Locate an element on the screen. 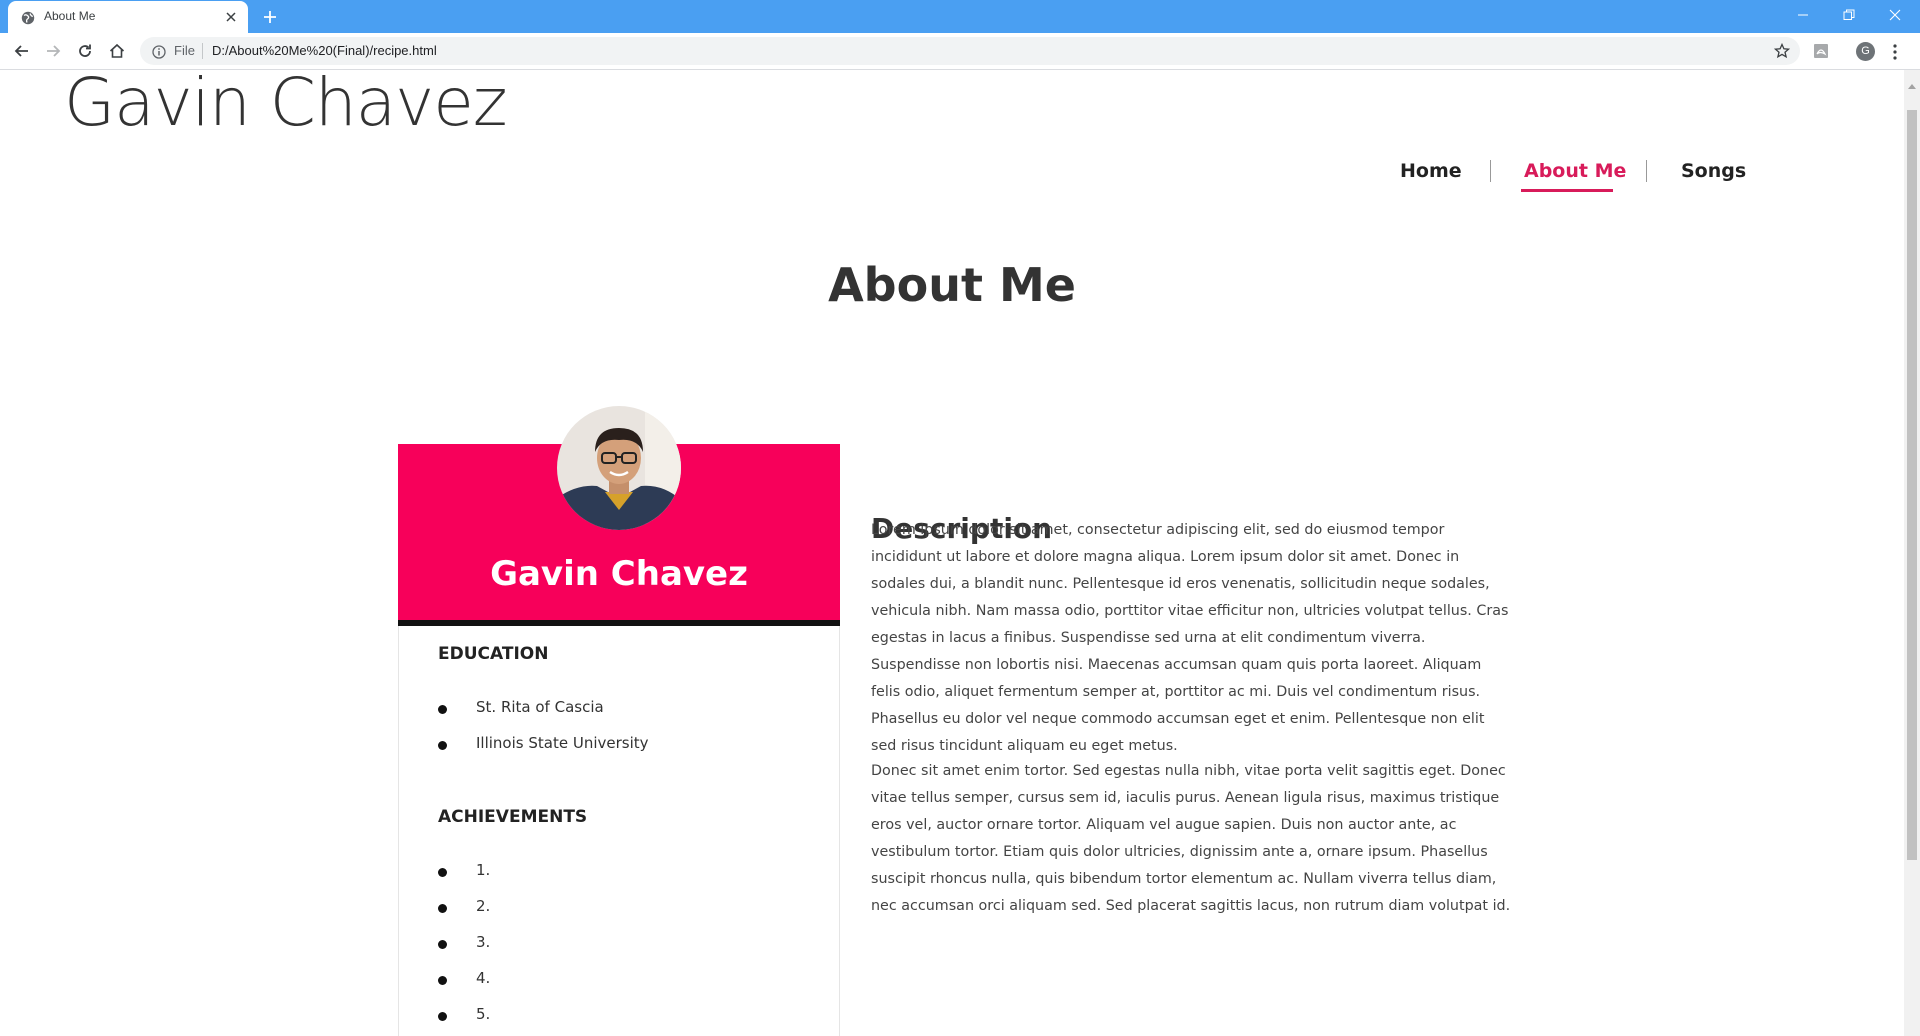 The image size is (1920, 1036). site-title: Gavin Chavez is located at coordinates (285, 105).